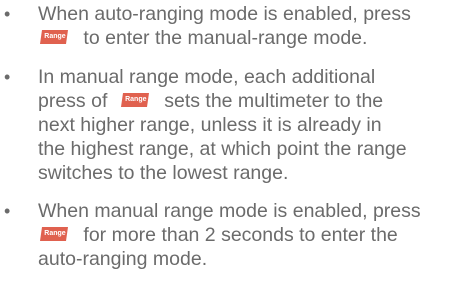 This screenshot has width=456, height=282. I want to click on text-line: auto-ranging mode., so click(123, 259).